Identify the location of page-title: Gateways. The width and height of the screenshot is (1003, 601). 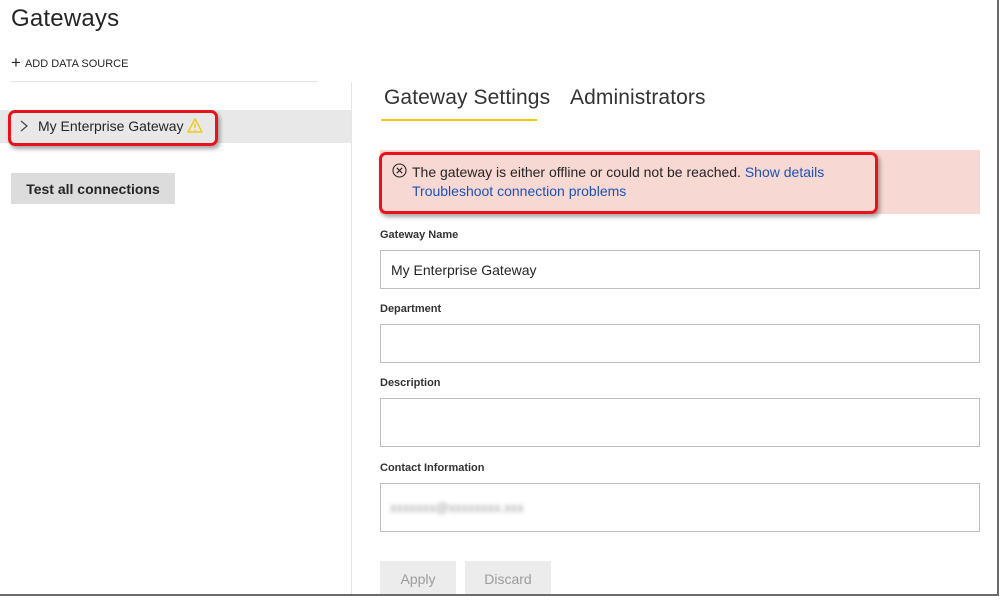
(65, 18).